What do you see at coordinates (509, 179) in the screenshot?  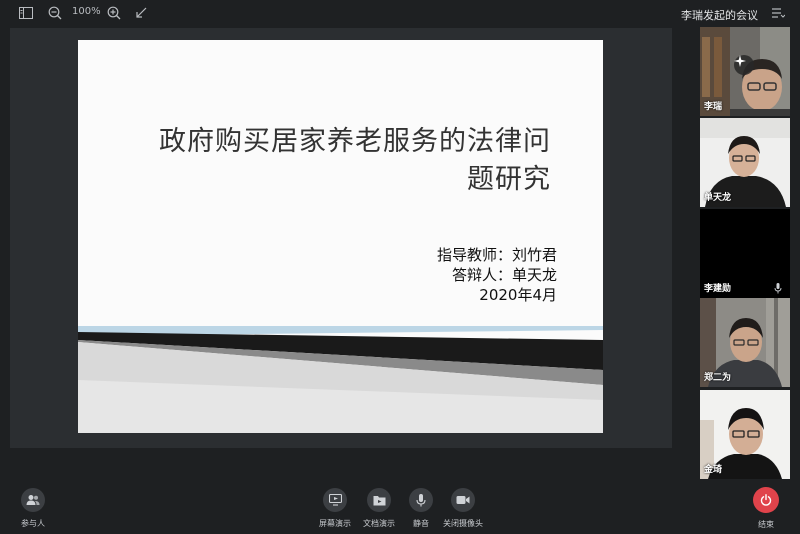 I see `slide-title-line-2: 题研究` at bounding box center [509, 179].